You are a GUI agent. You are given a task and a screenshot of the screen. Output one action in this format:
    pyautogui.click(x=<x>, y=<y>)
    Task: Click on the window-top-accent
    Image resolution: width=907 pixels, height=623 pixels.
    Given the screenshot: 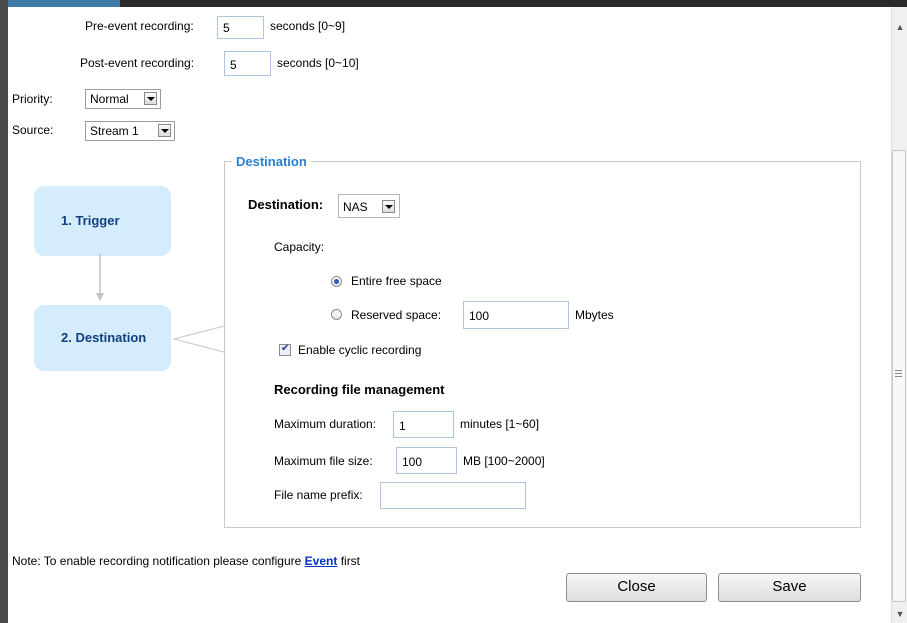 What is the action you would take?
    pyautogui.click(x=60, y=3)
    